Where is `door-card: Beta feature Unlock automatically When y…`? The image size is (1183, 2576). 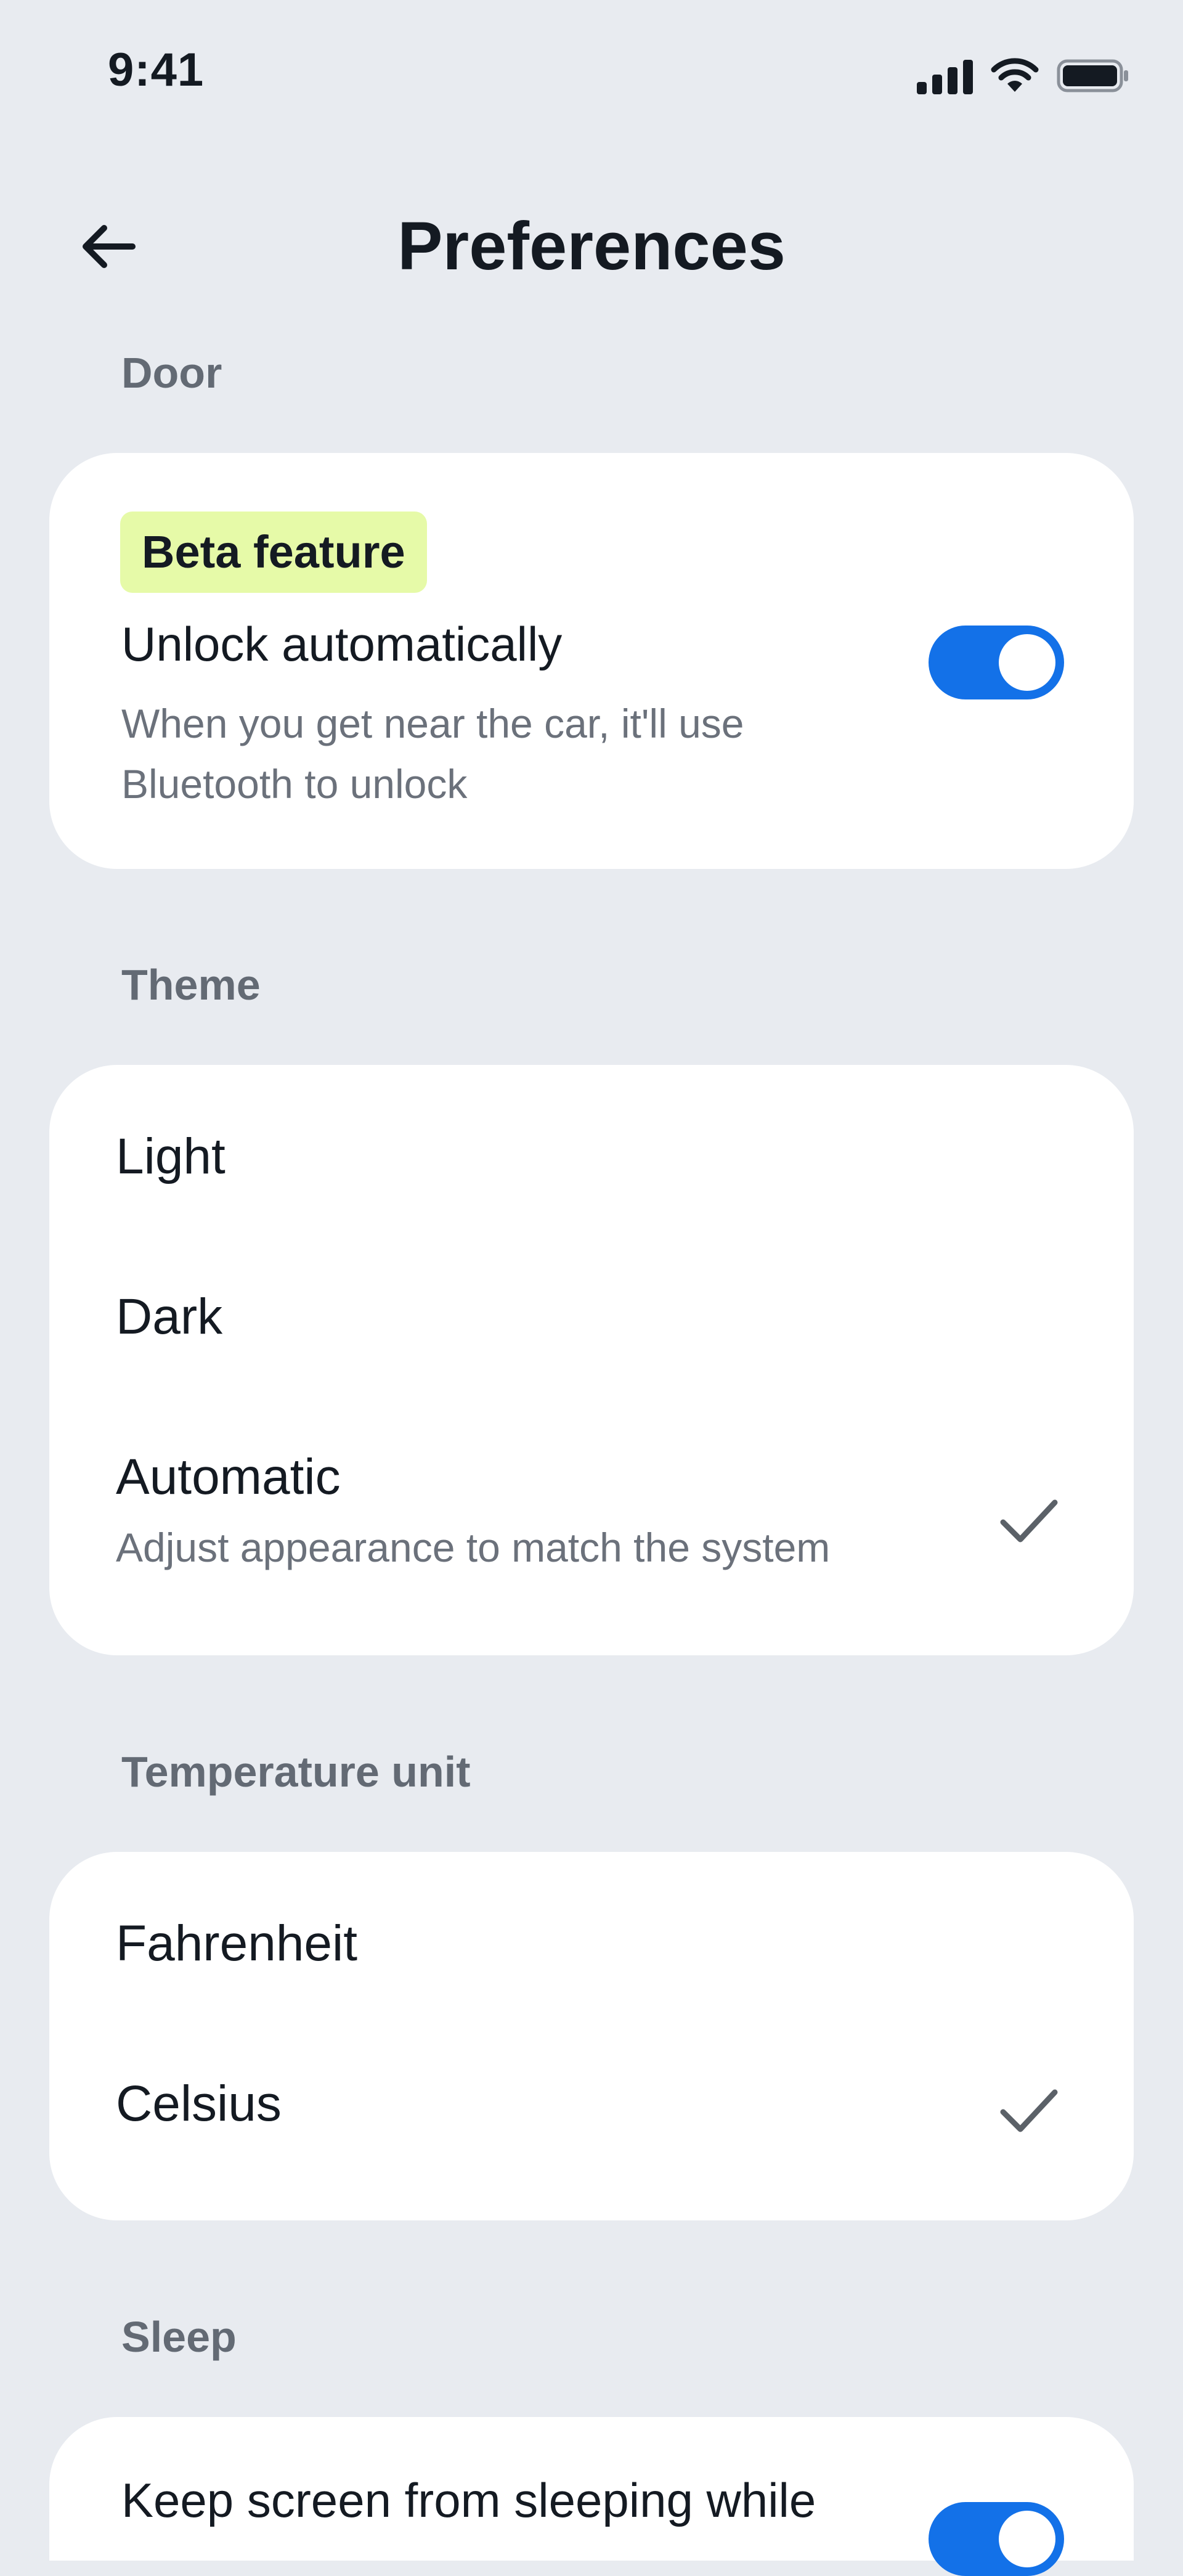 door-card: Beta feature Unlock automatically When y… is located at coordinates (591, 661).